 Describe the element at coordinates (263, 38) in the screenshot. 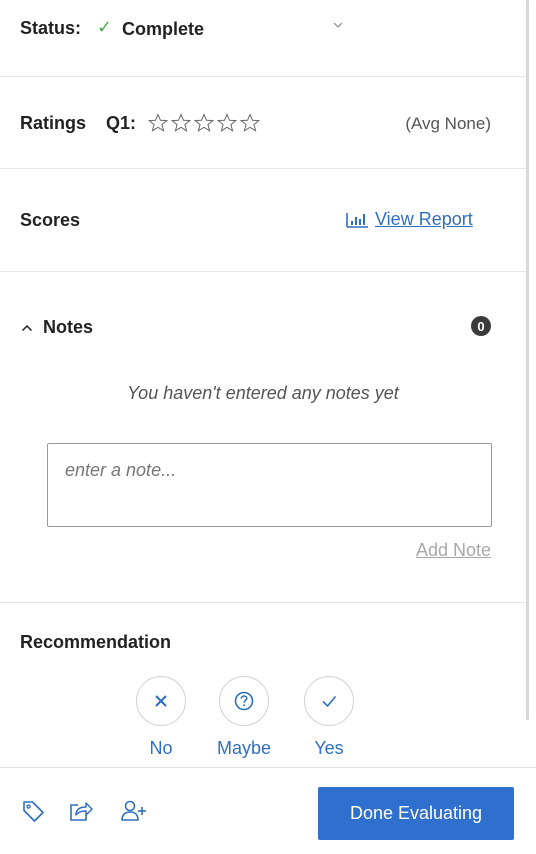

I see `status-section: Status: ✓ Complete` at that location.